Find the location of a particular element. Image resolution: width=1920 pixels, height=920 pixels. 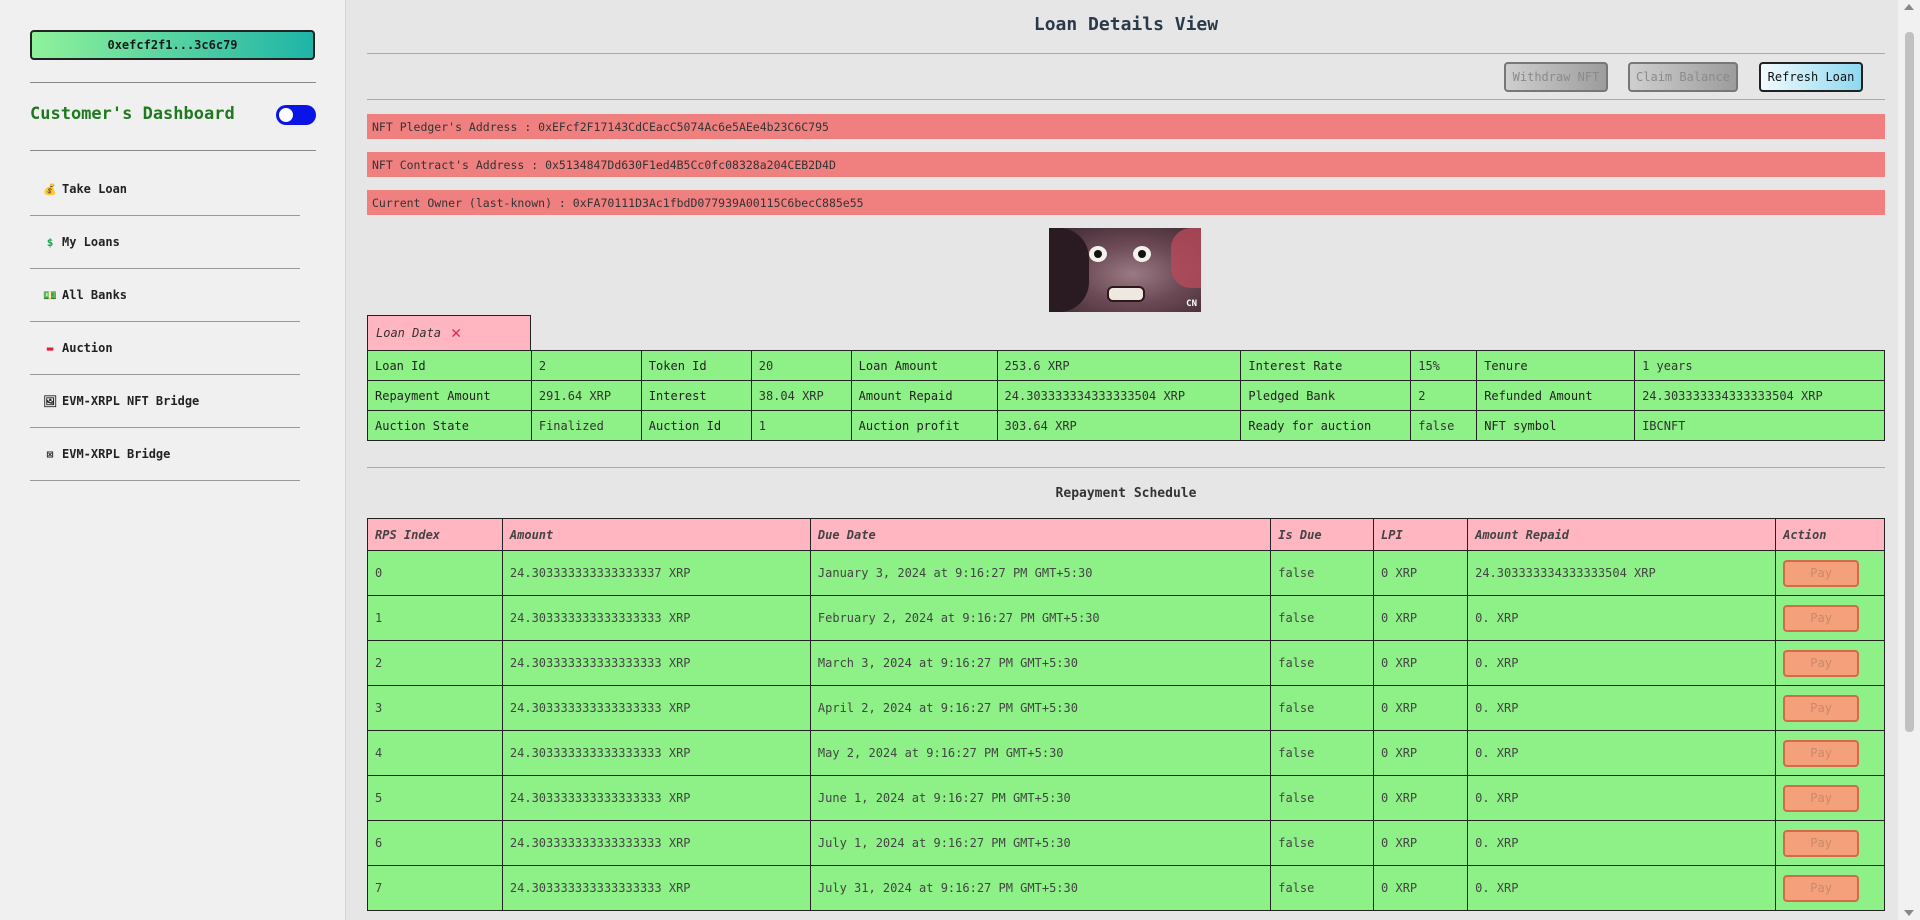

column-header: Amount is located at coordinates (656, 534).